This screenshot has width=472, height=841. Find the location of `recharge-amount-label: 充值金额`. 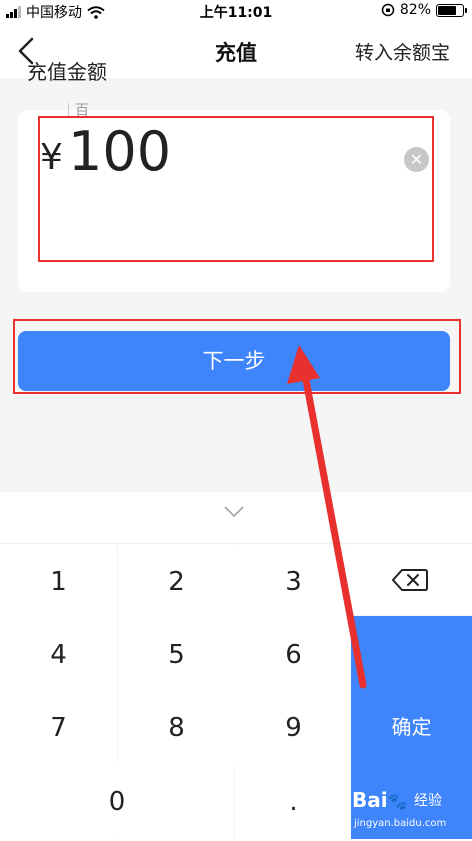

recharge-amount-label: 充值金额 is located at coordinates (67, 72).